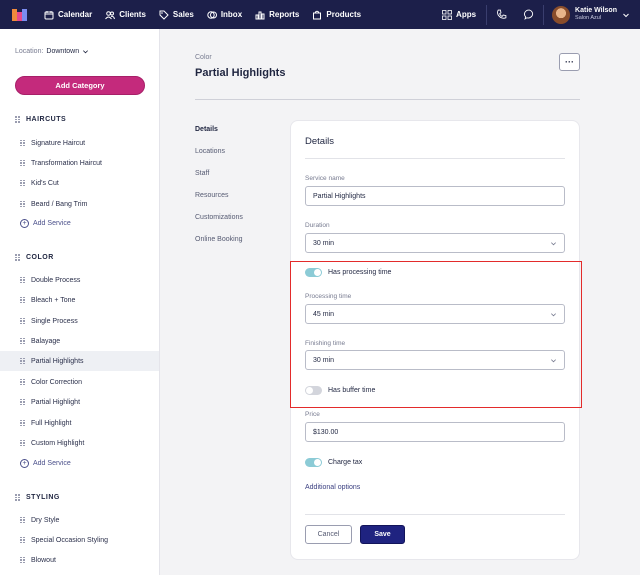 The height and width of the screenshot is (575, 640). I want to click on nav-calendar: Calendar, so click(68, 15).